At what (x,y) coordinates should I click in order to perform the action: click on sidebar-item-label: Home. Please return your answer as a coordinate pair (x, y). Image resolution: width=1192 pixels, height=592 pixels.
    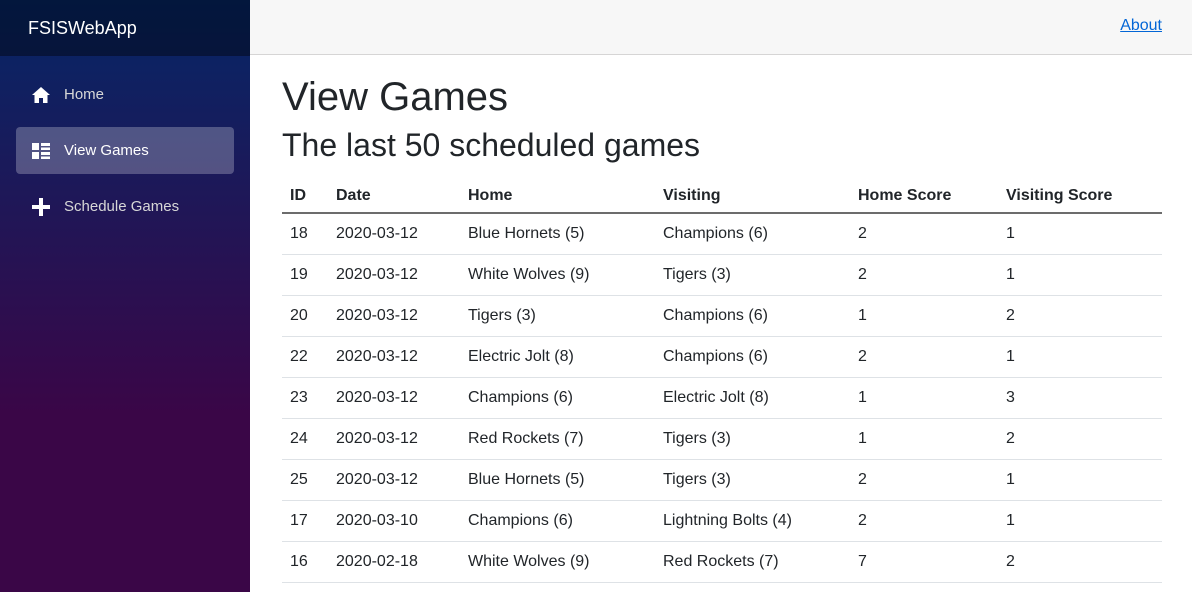
    Looking at the image, I should click on (84, 94).